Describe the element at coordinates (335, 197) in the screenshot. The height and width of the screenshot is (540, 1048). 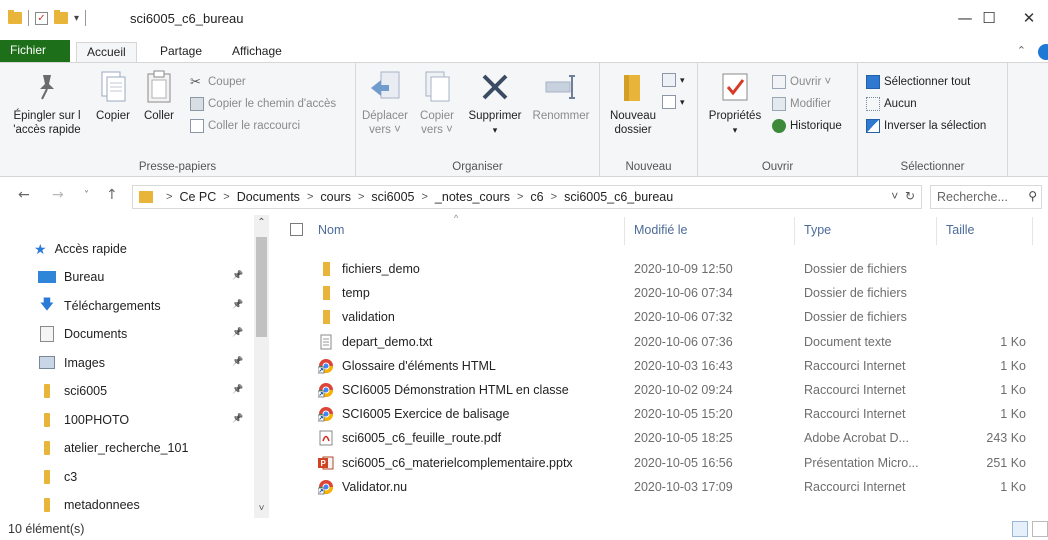
I see `crumb-cours: cours` at that location.